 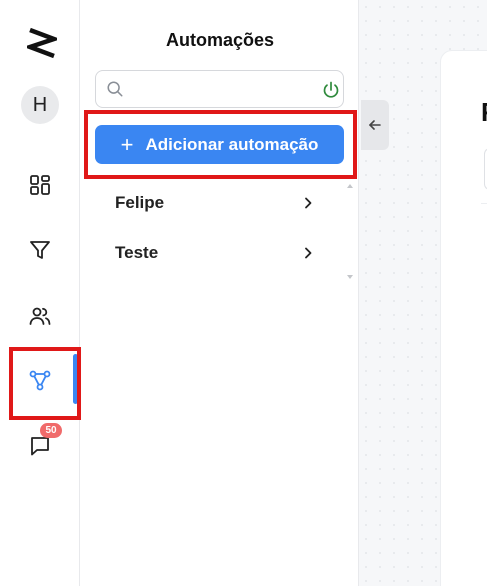 What do you see at coordinates (220, 144) in the screenshot?
I see `highlight-box-add-button` at bounding box center [220, 144].